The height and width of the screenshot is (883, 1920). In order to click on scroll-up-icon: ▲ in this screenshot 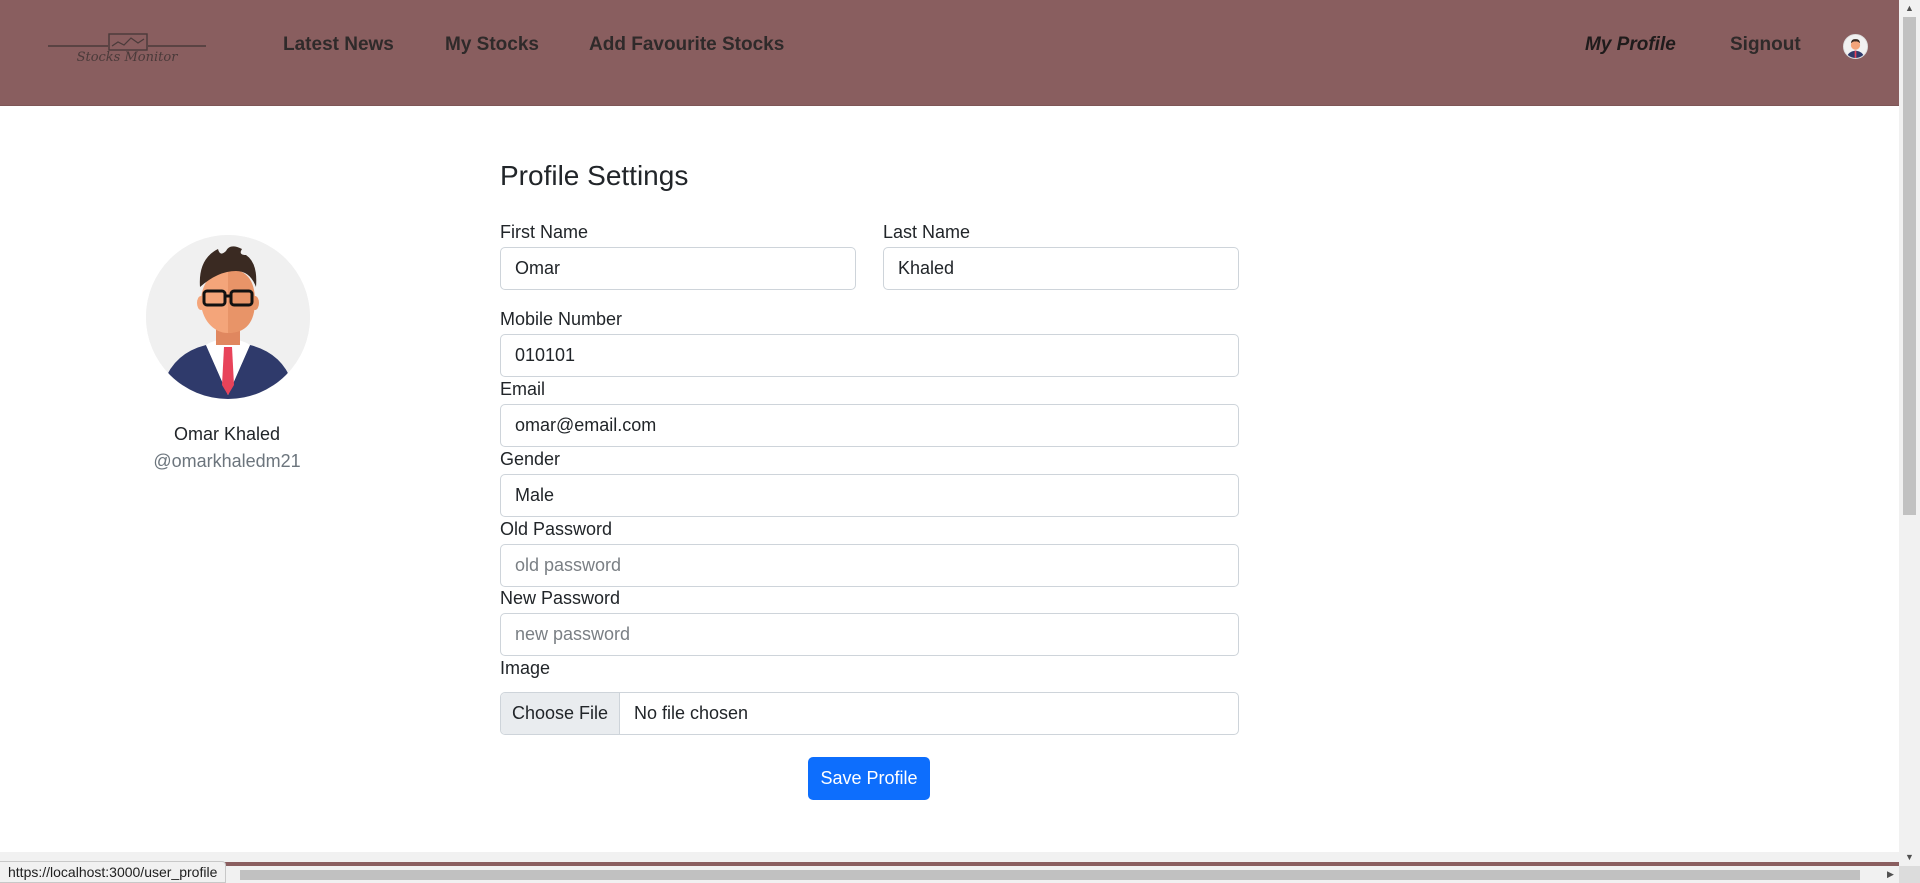, I will do `click(1909, 8)`.